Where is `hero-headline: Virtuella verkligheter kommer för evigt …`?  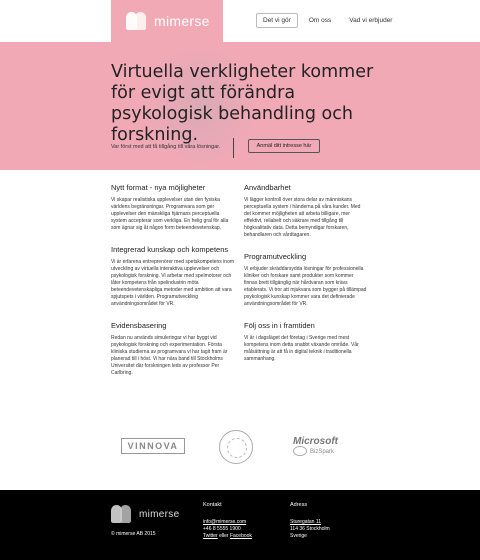 hero-headline: Virtuella verkligheter kommer för evigt … is located at coordinates (242, 103).